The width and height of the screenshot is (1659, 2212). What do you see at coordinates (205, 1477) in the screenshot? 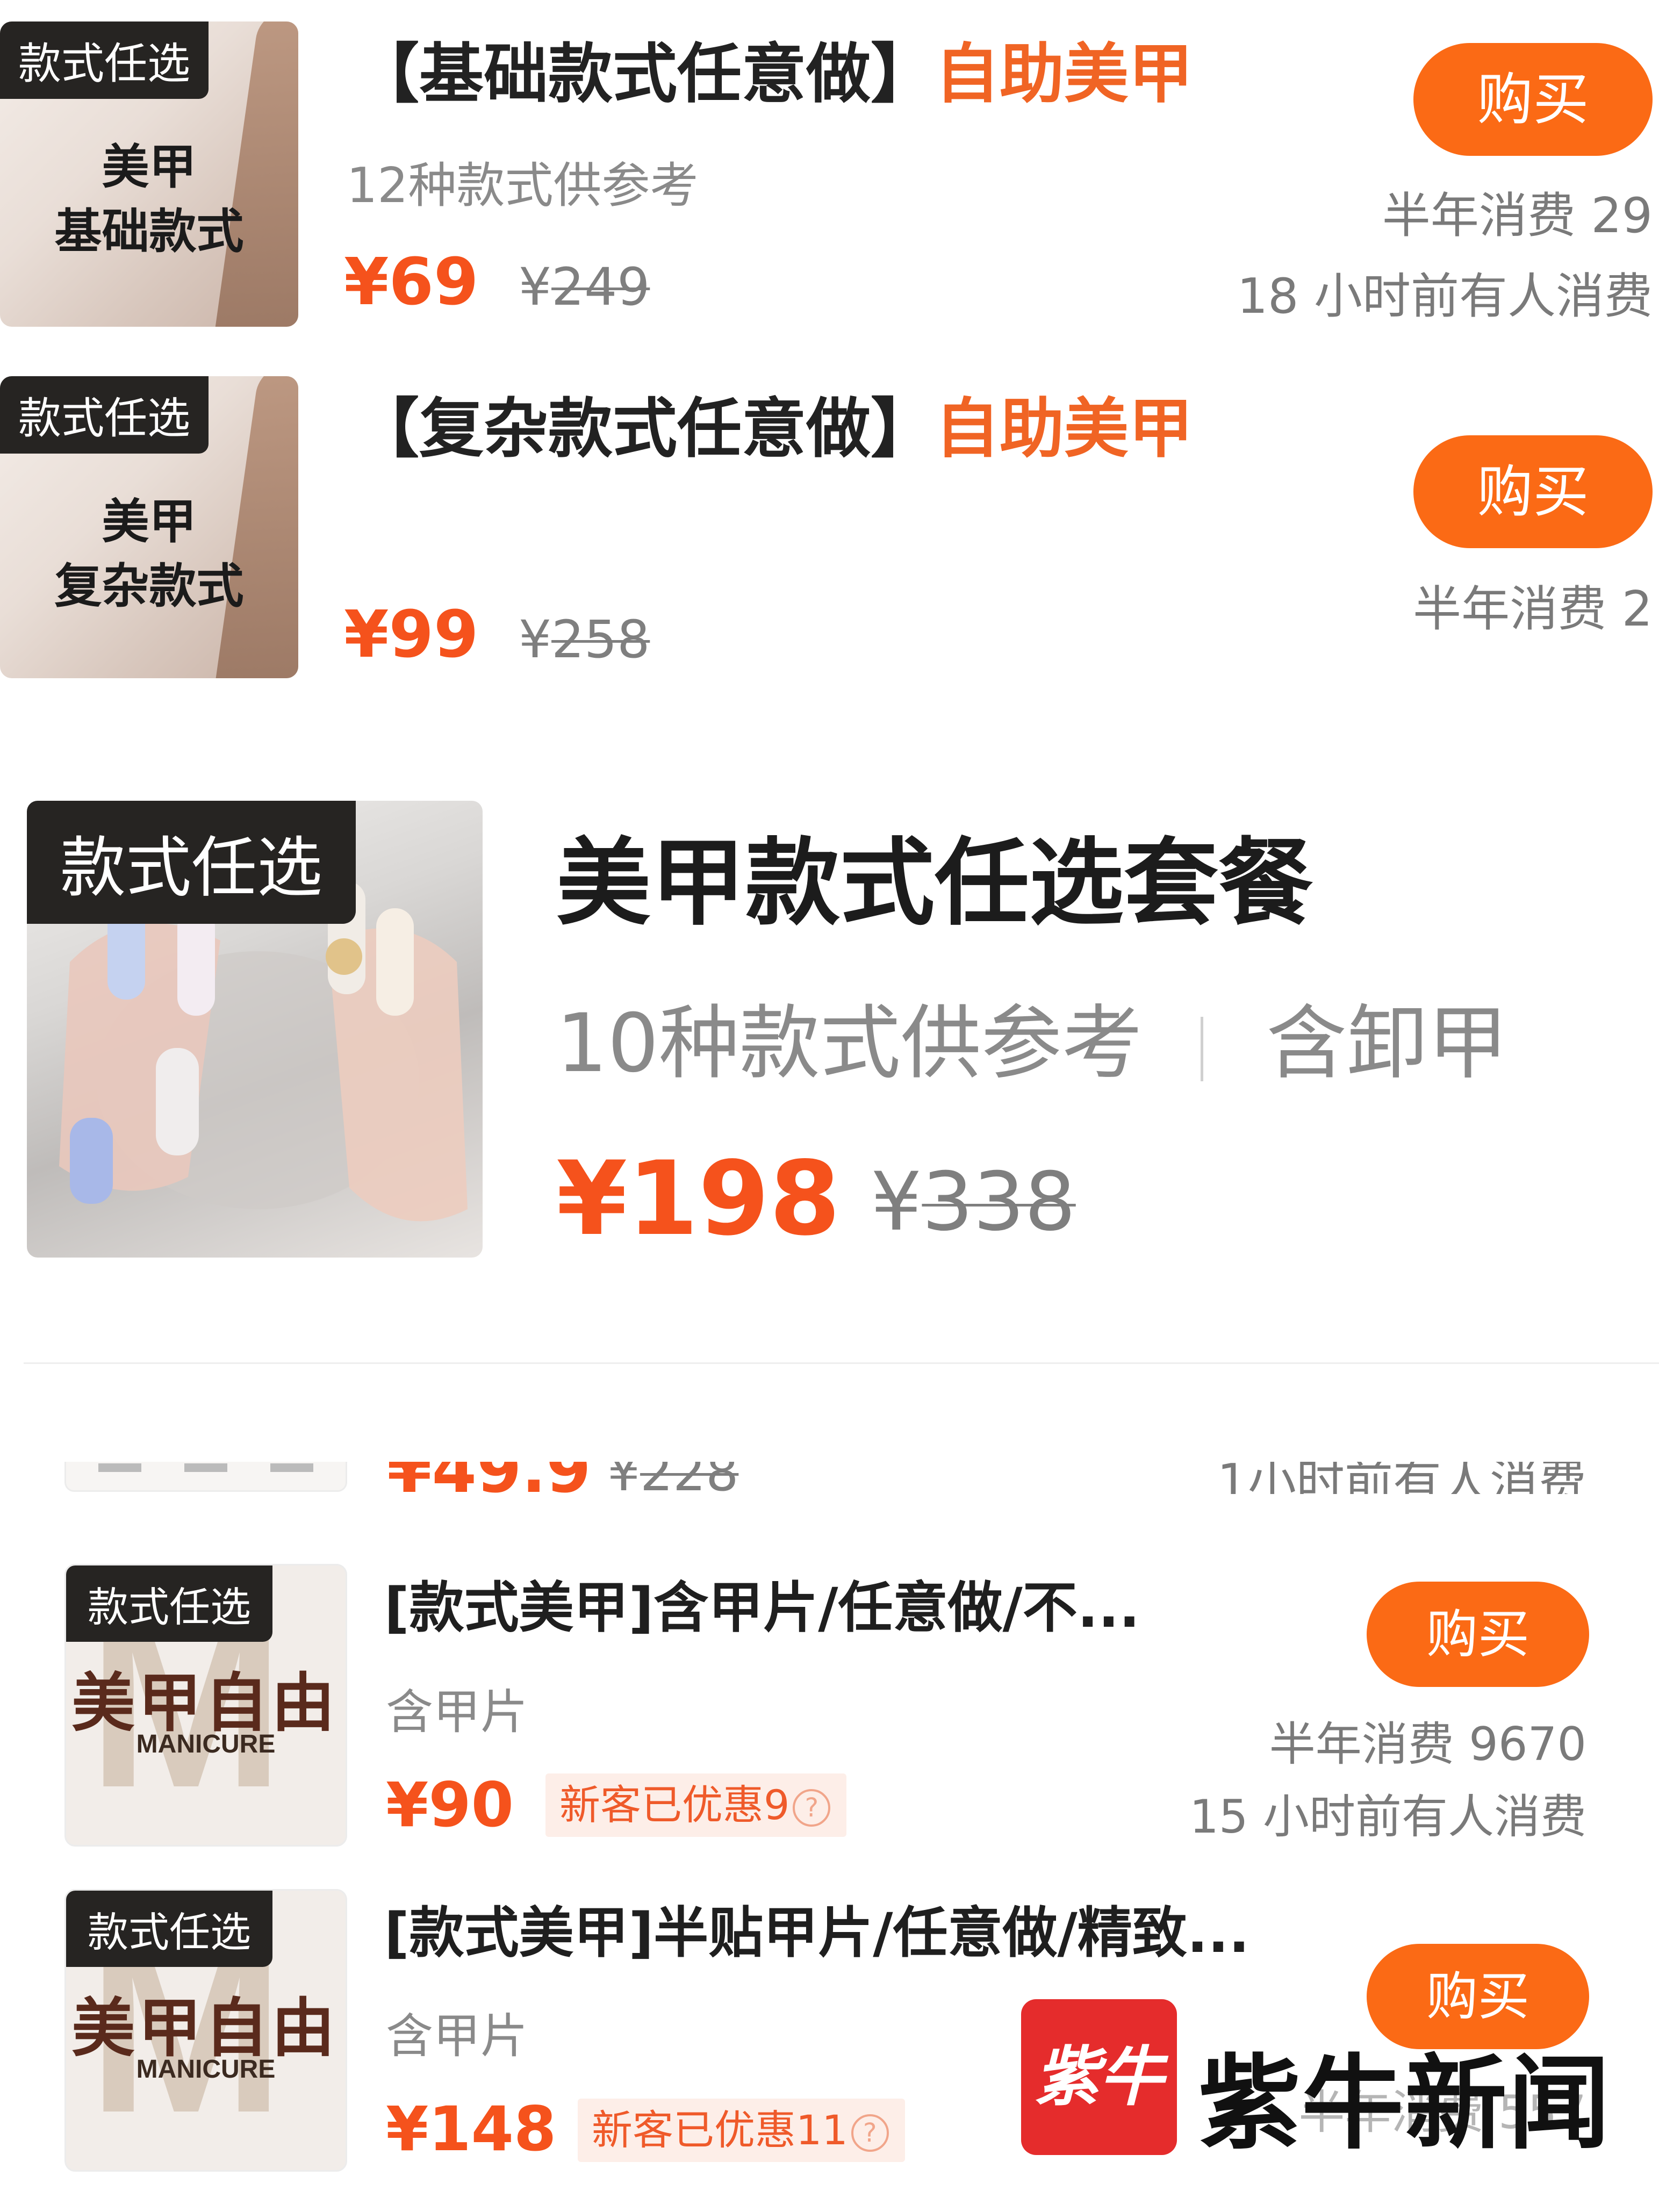
I see `cutoff-thumbnail` at bounding box center [205, 1477].